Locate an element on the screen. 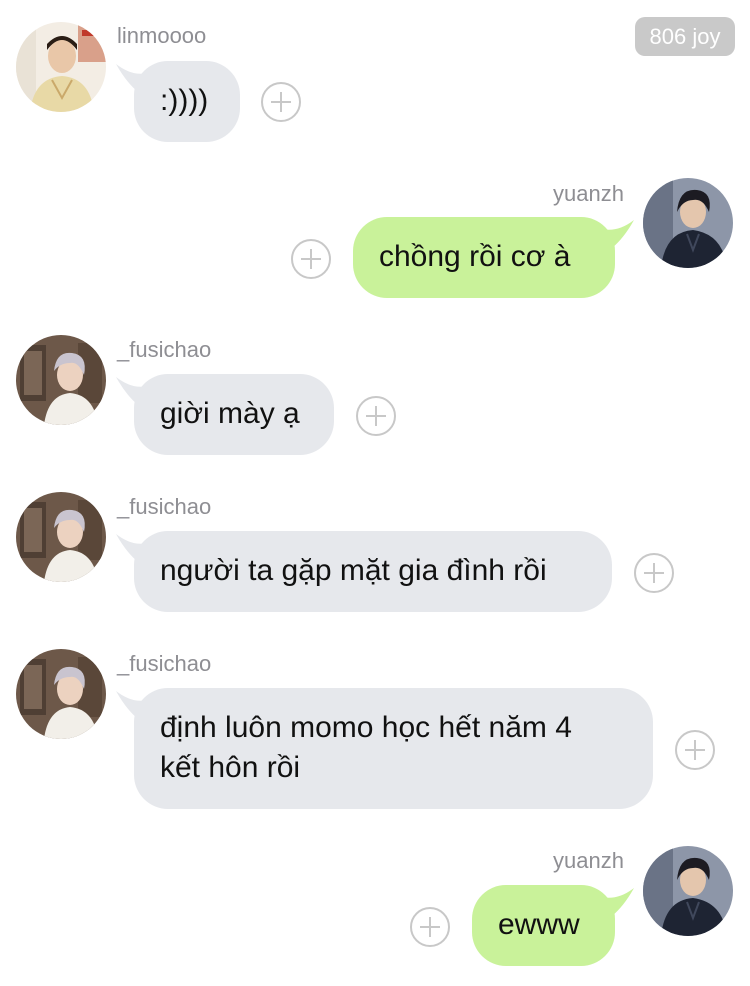 The width and height of the screenshot is (750, 986). message-text-line: kết hôn rồi is located at coordinates (230, 767).